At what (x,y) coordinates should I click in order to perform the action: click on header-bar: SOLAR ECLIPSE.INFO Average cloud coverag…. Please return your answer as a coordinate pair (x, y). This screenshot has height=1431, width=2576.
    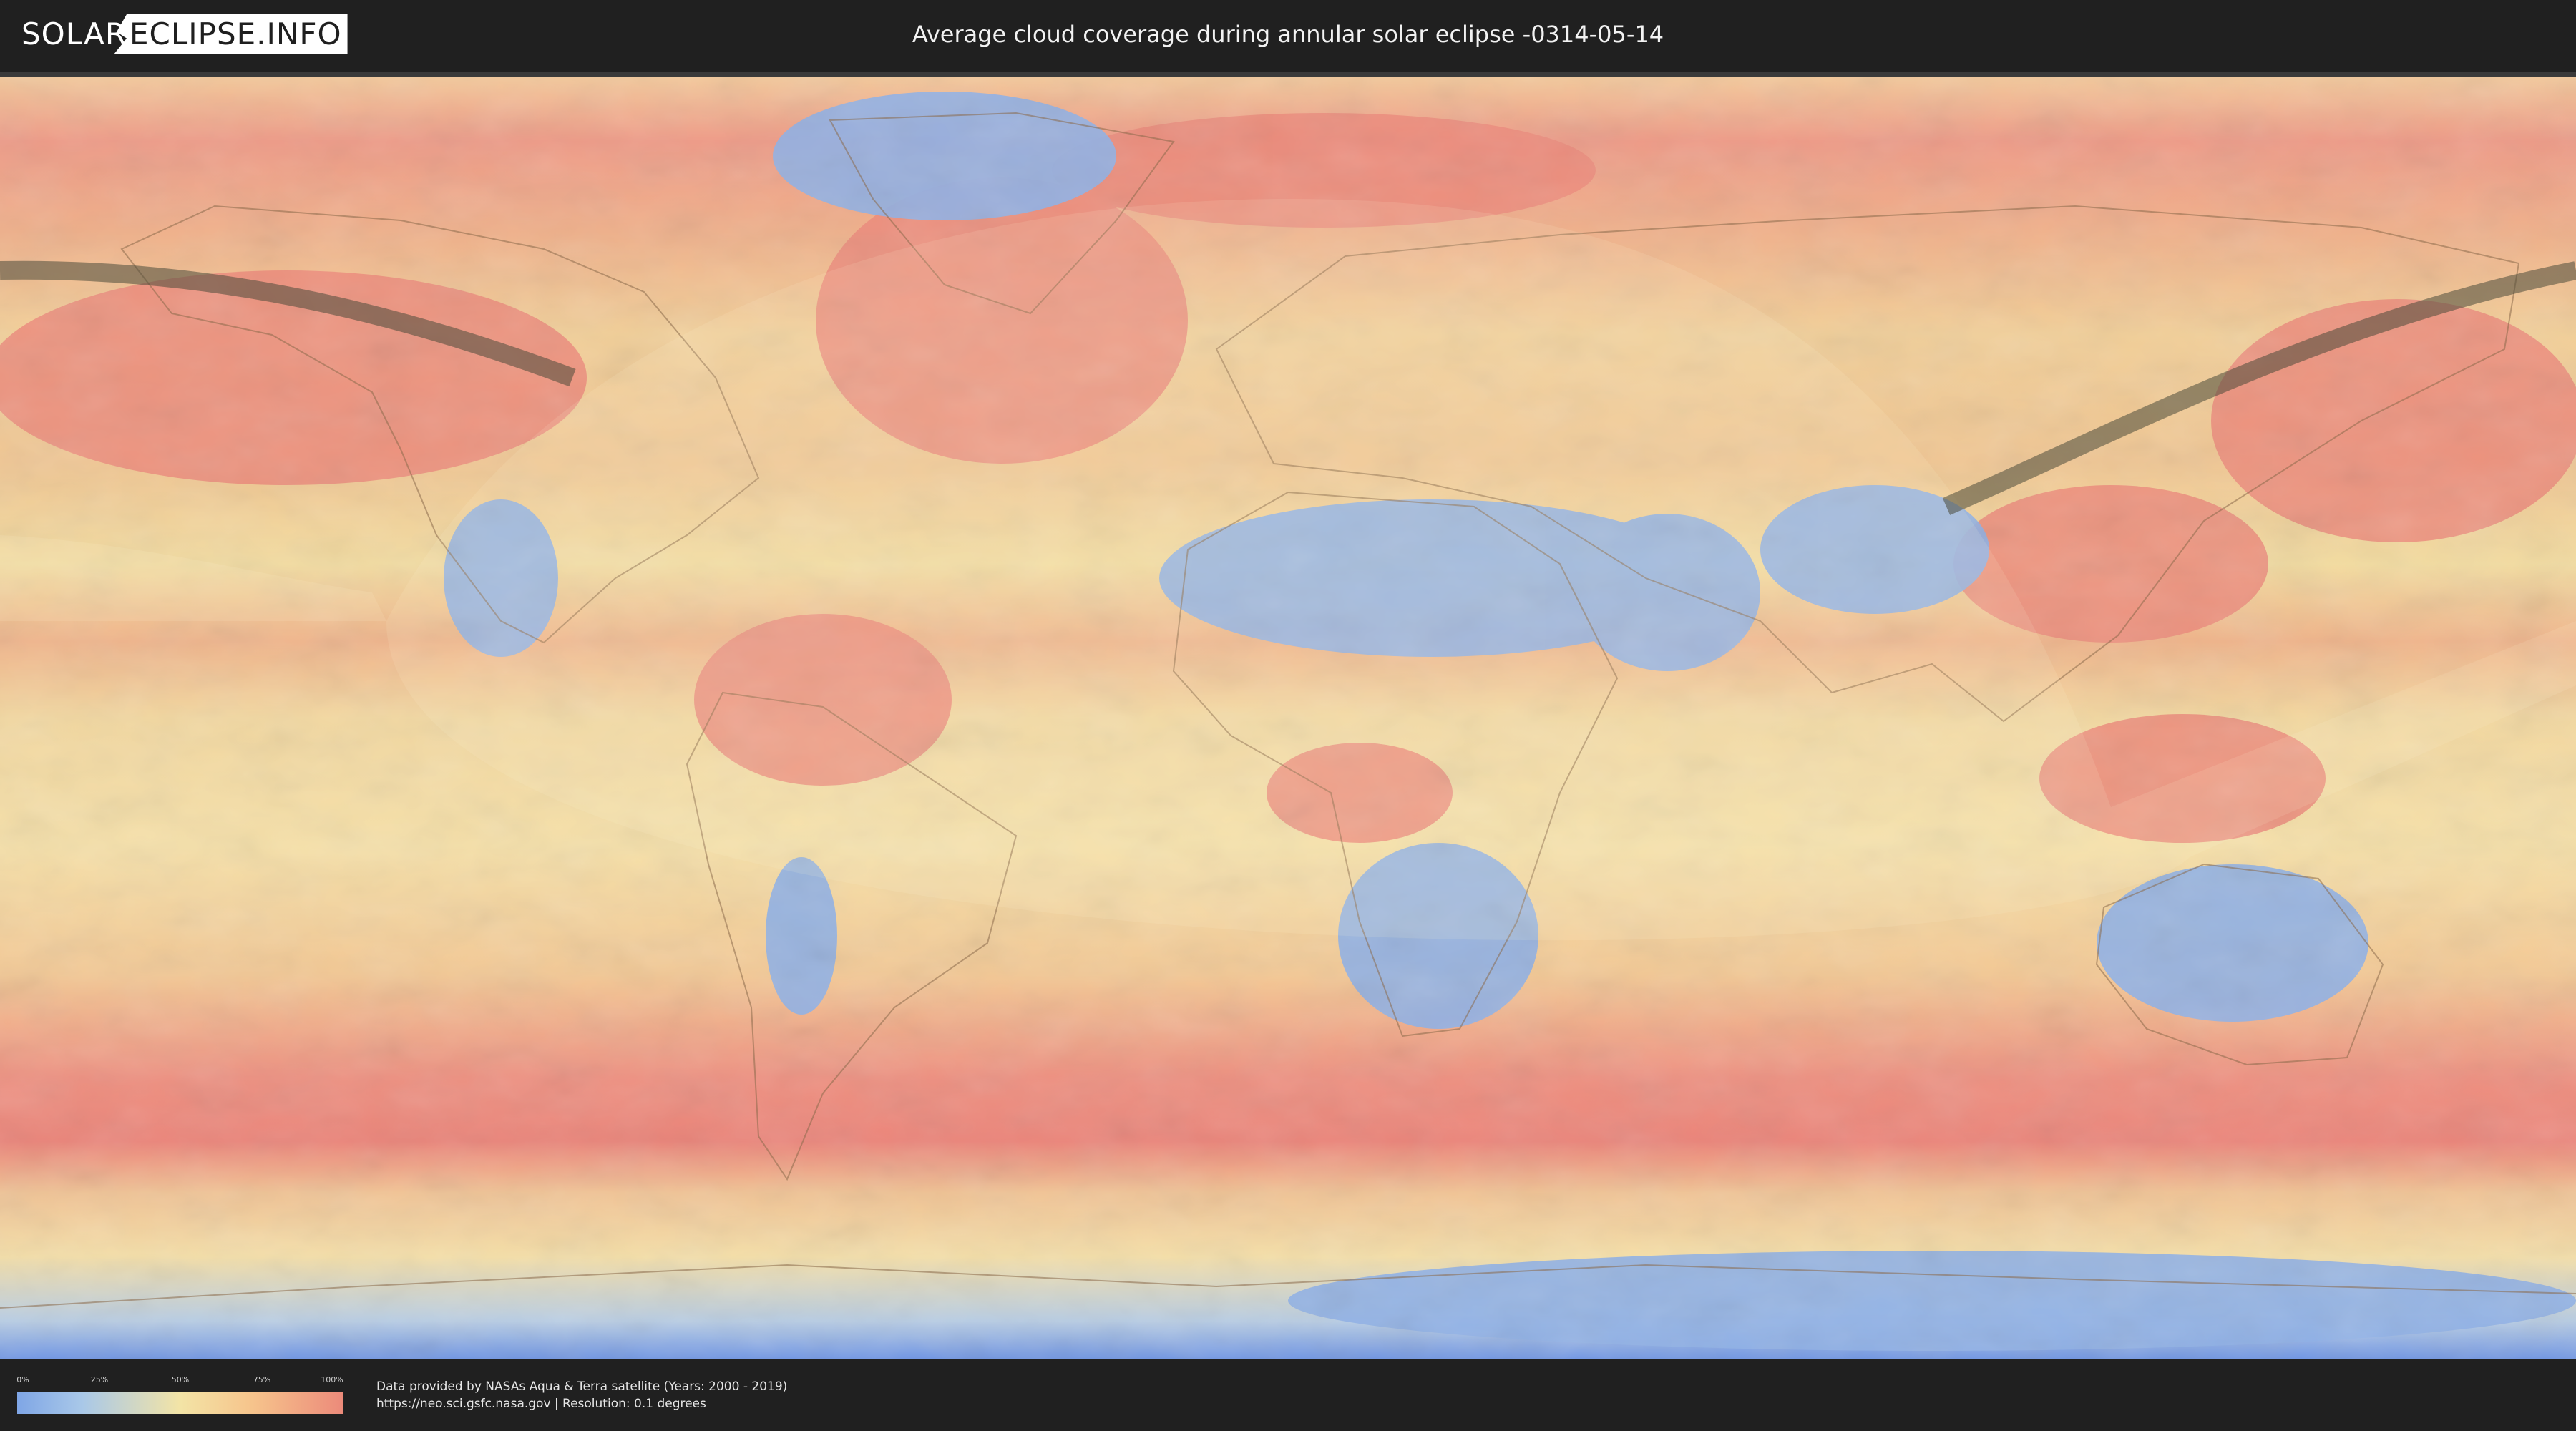
    Looking at the image, I should click on (1288, 36).